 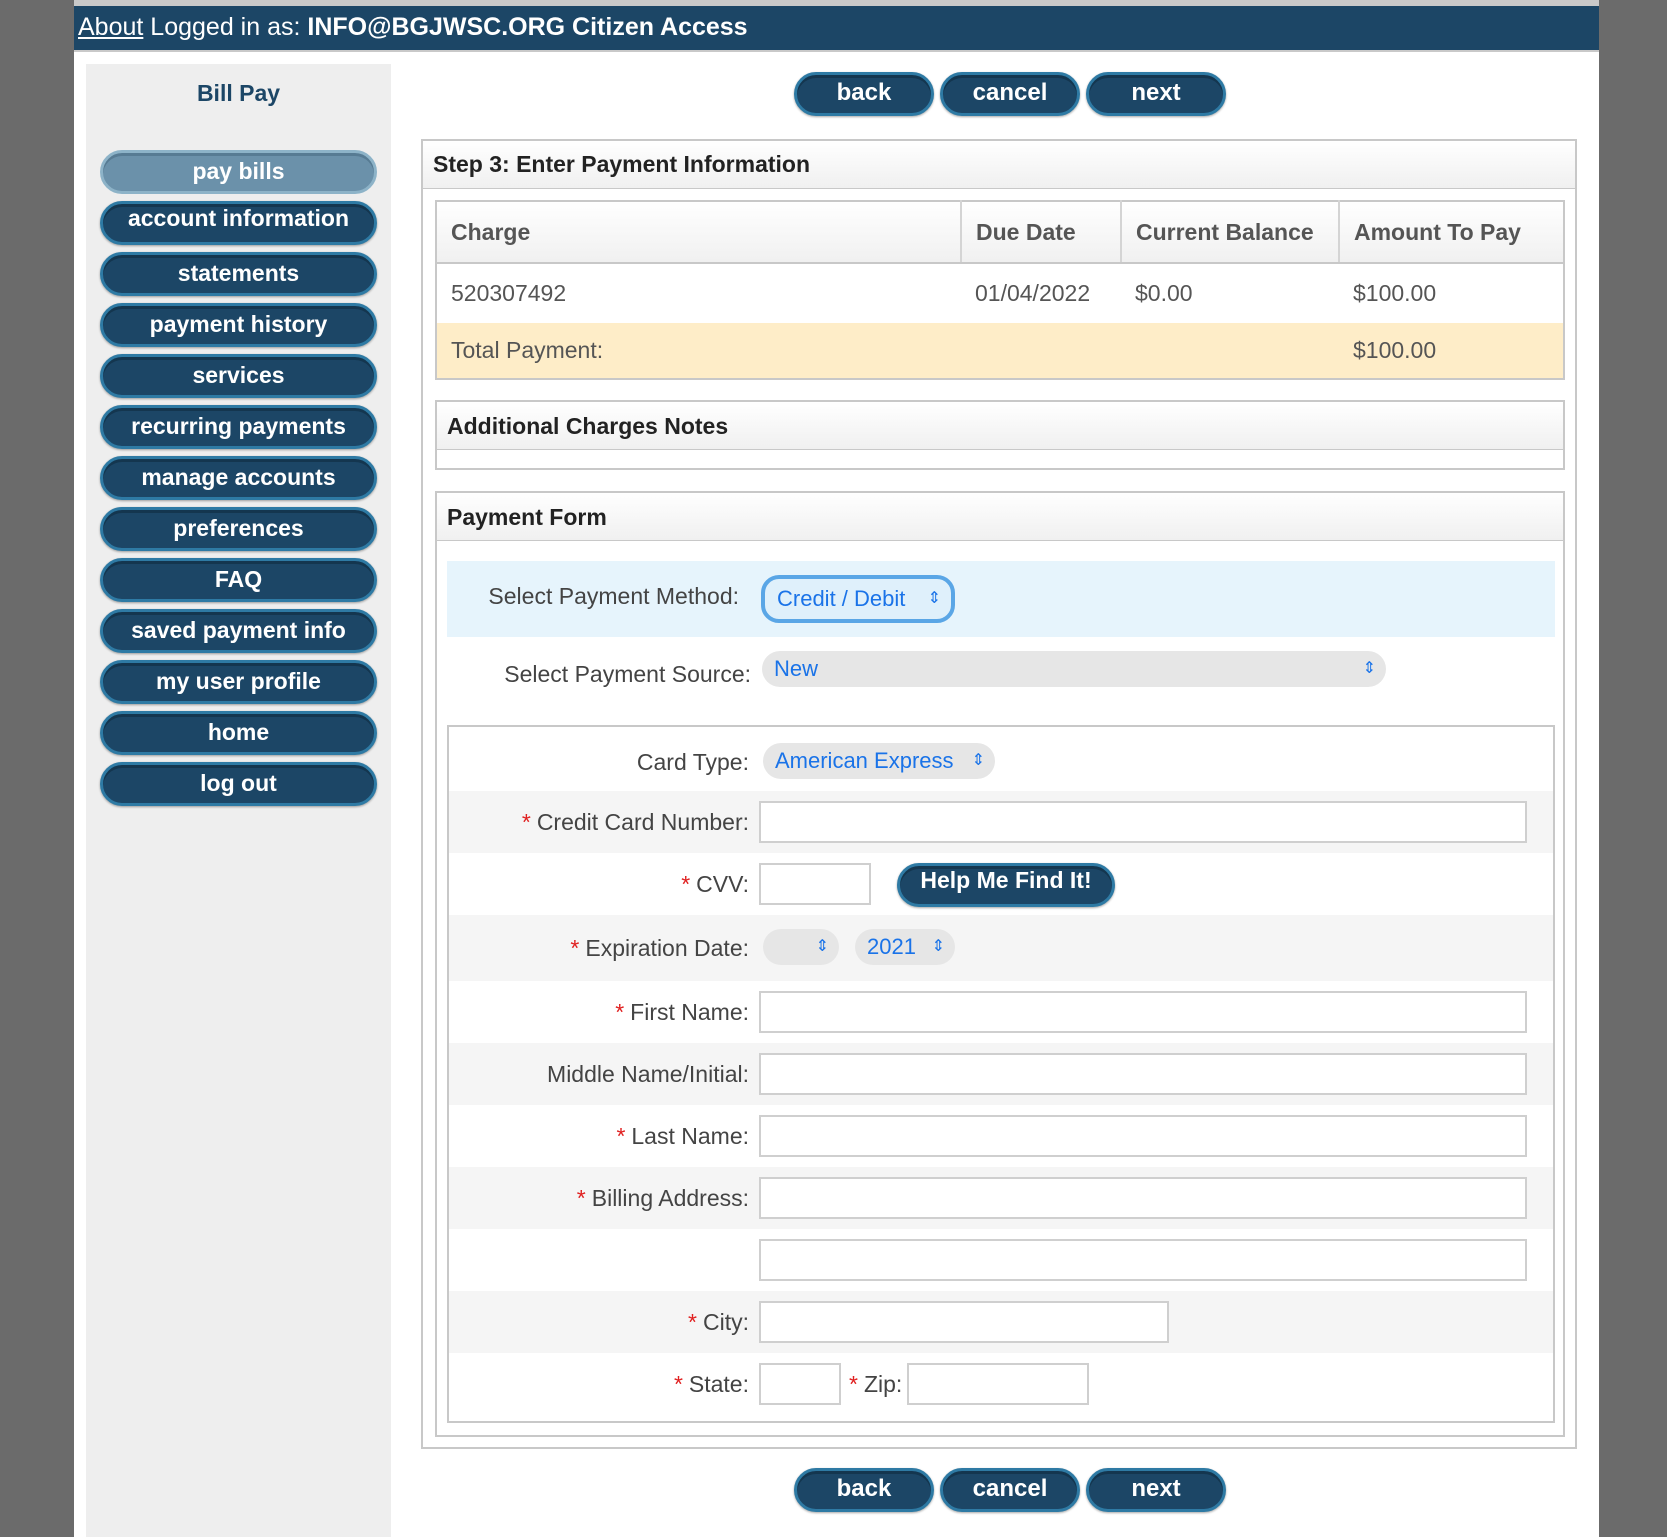 What do you see at coordinates (800, 1384) in the screenshot?
I see `state-input` at bounding box center [800, 1384].